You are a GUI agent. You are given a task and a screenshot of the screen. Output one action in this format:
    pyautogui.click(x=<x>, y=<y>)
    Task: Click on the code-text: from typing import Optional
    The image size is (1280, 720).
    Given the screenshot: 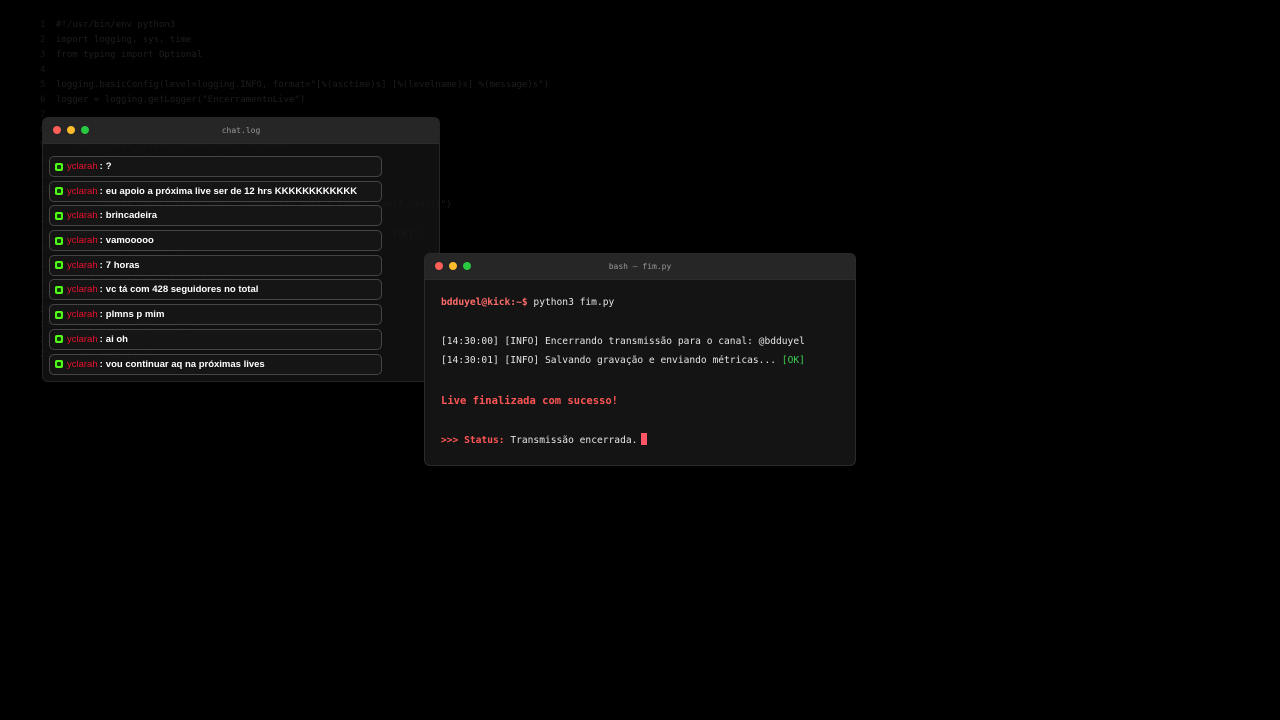 What is the action you would take?
    pyautogui.click(x=129, y=55)
    